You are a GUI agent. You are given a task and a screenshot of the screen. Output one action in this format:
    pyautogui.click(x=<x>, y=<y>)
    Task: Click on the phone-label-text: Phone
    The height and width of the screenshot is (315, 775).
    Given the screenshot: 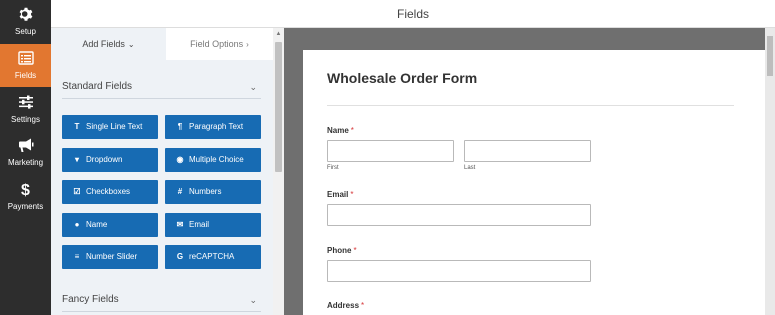 What is the action you would take?
    pyautogui.click(x=339, y=250)
    